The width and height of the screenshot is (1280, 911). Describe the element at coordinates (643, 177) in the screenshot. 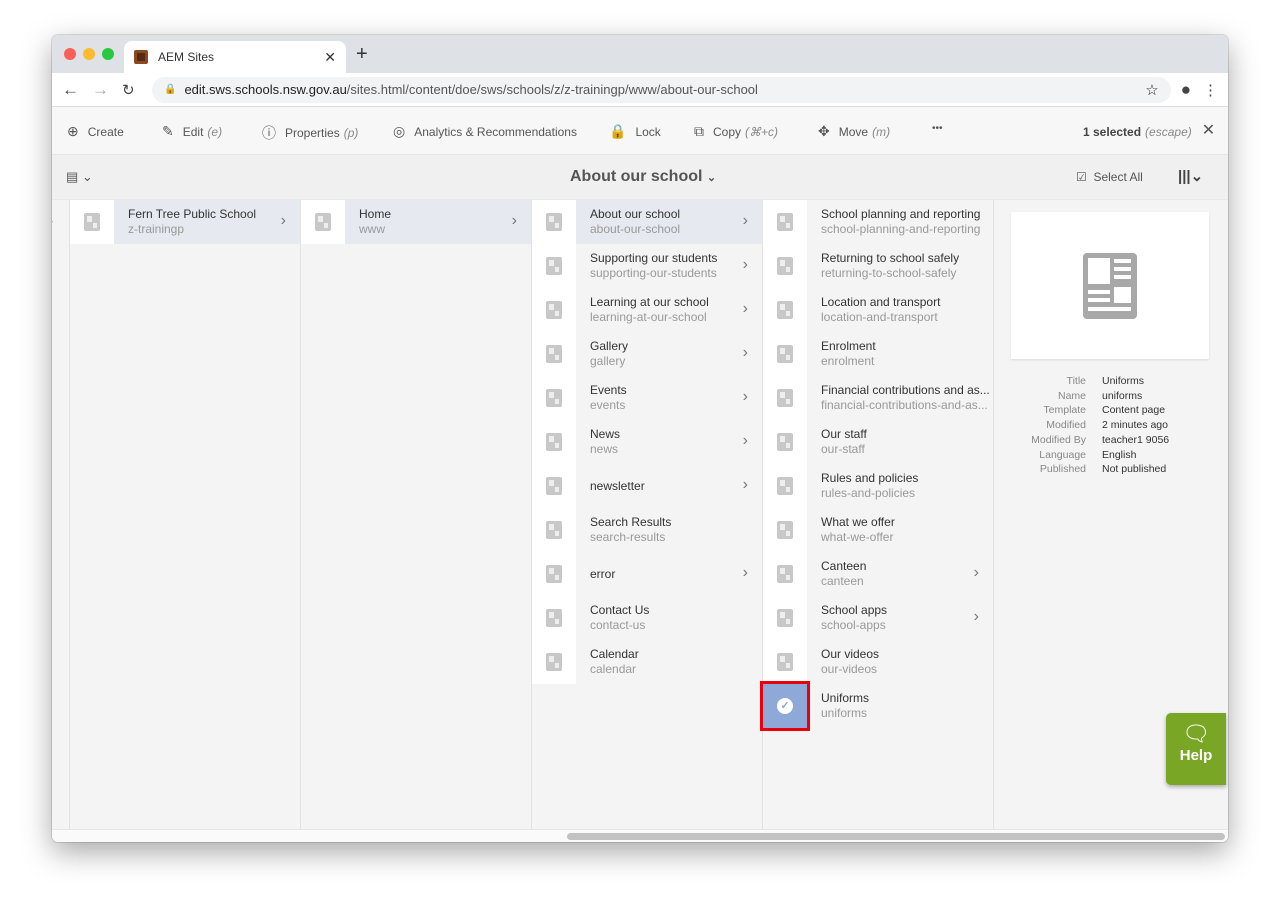

I see `page-title: About our school ⌄` at that location.